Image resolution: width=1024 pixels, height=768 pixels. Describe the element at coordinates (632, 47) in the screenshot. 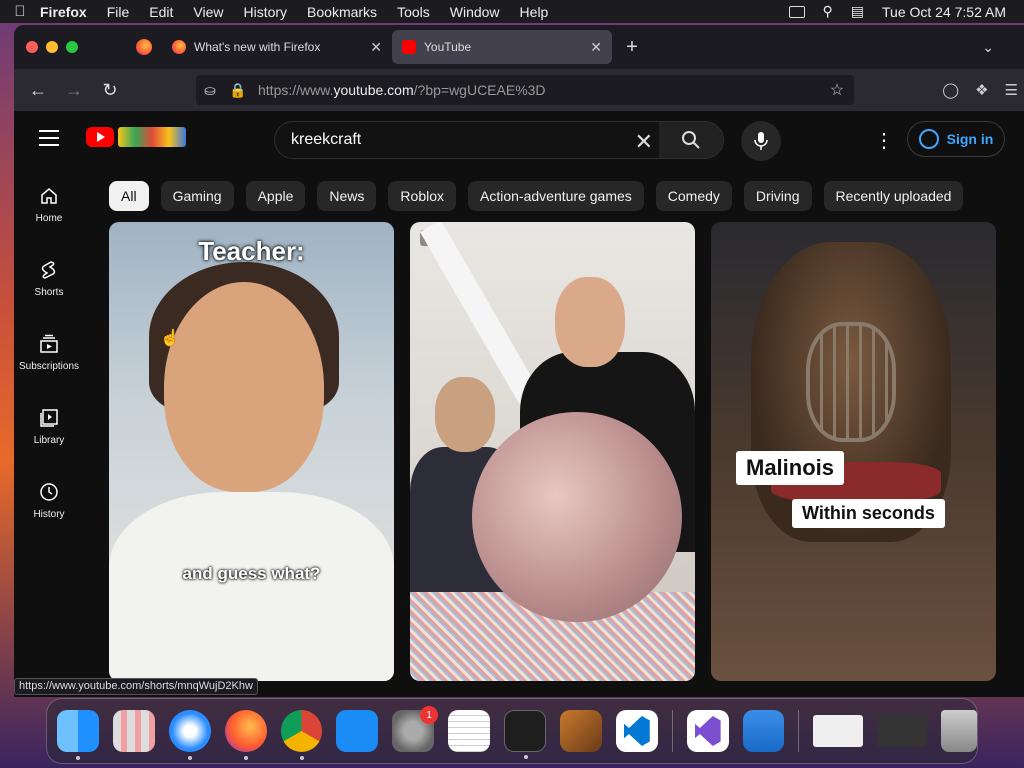

I see `new-tab-button: +` at that location.